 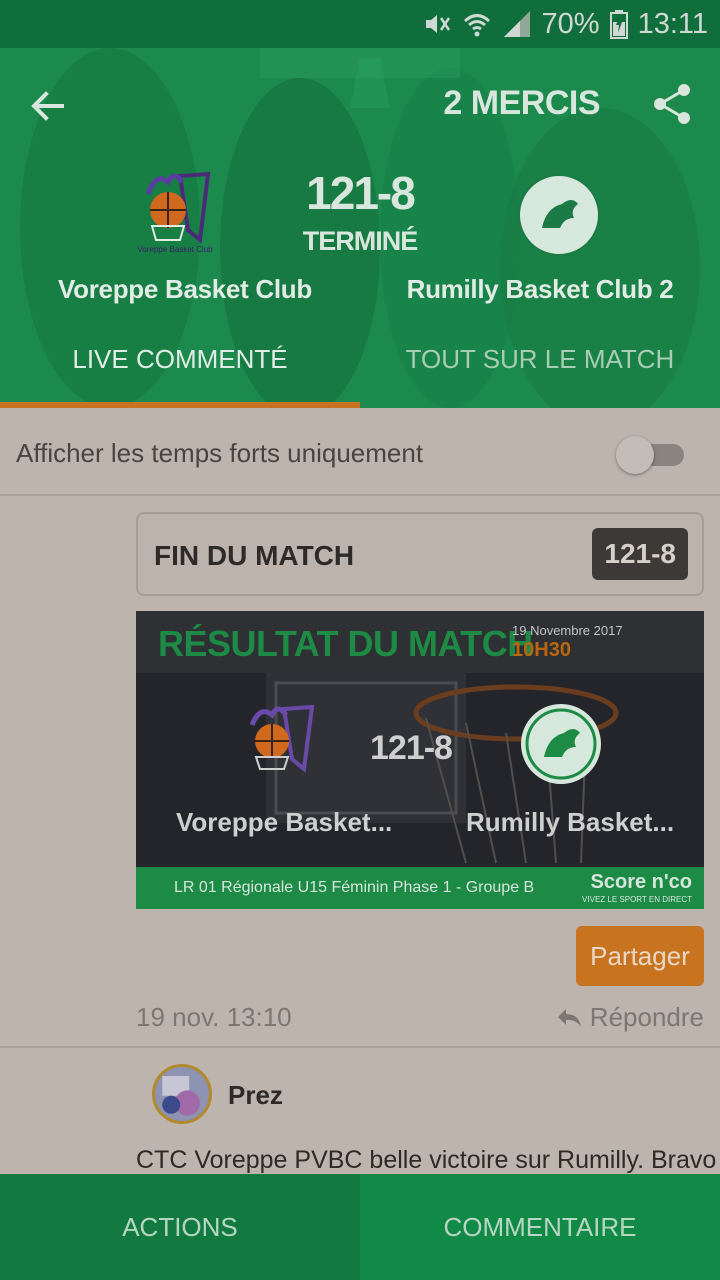 What do you see at coordinates (411, 748) in the screenshot?
I see `result-score: 121-8` at bounding box center [411, 748].